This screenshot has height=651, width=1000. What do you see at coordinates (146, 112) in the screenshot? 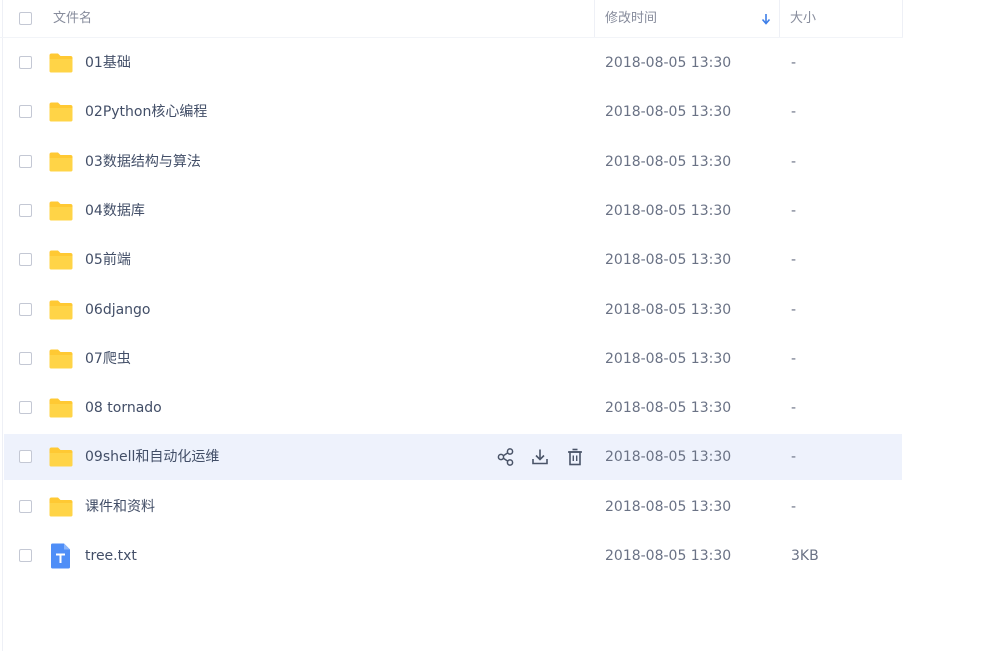
I see `file-name-link: 02Python核心编程` at bounding box center [146, 112].